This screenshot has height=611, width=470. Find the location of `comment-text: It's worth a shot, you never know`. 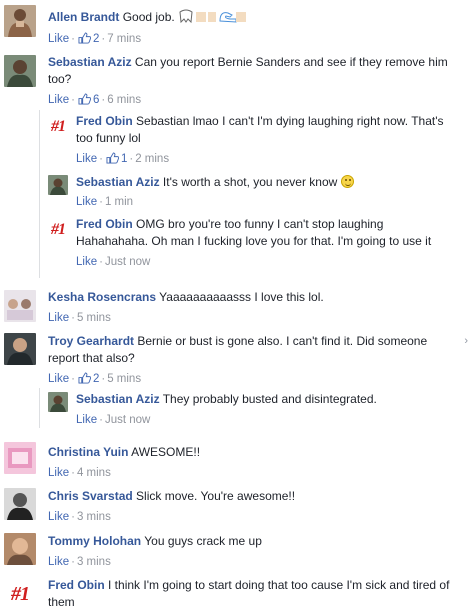

comment-text: It's worth a shot, you never know is located at coordinates (250, 182).